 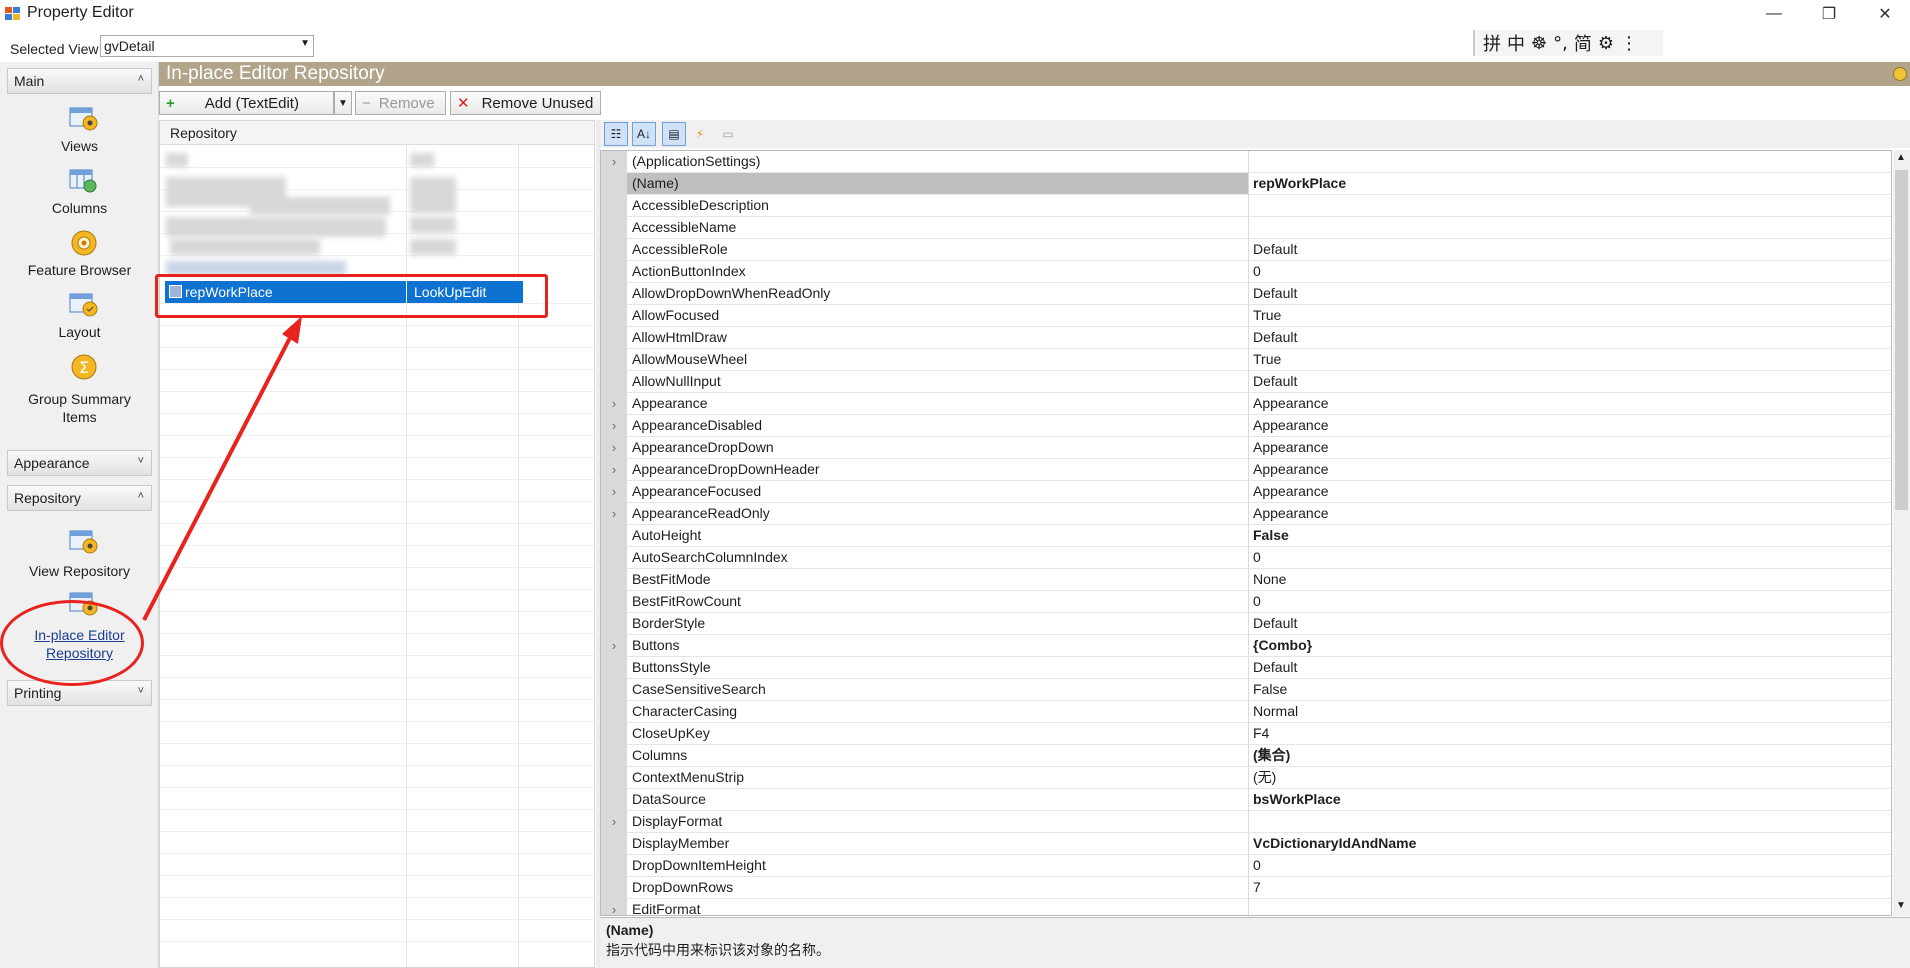 I want to click on property-name: (ApplicationSettings), so click(x=938, y=162).